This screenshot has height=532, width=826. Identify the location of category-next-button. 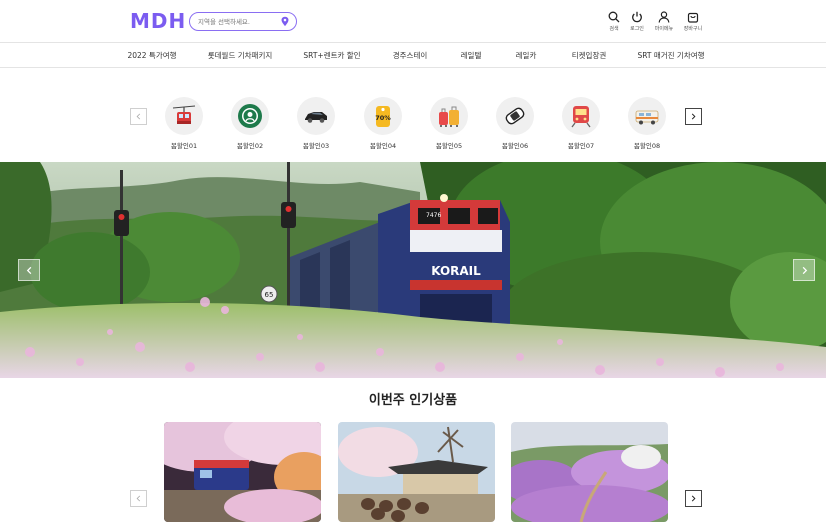
(693, 116).